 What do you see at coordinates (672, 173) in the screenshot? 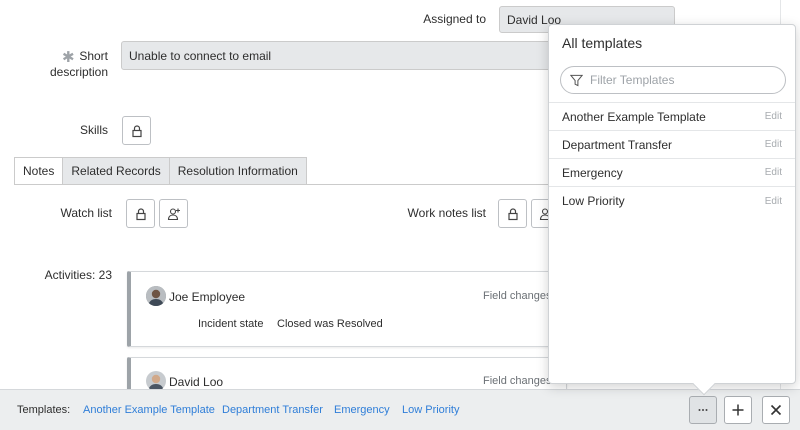
I see `template-item: Emergency Edit` at bounding box center [672, 173].